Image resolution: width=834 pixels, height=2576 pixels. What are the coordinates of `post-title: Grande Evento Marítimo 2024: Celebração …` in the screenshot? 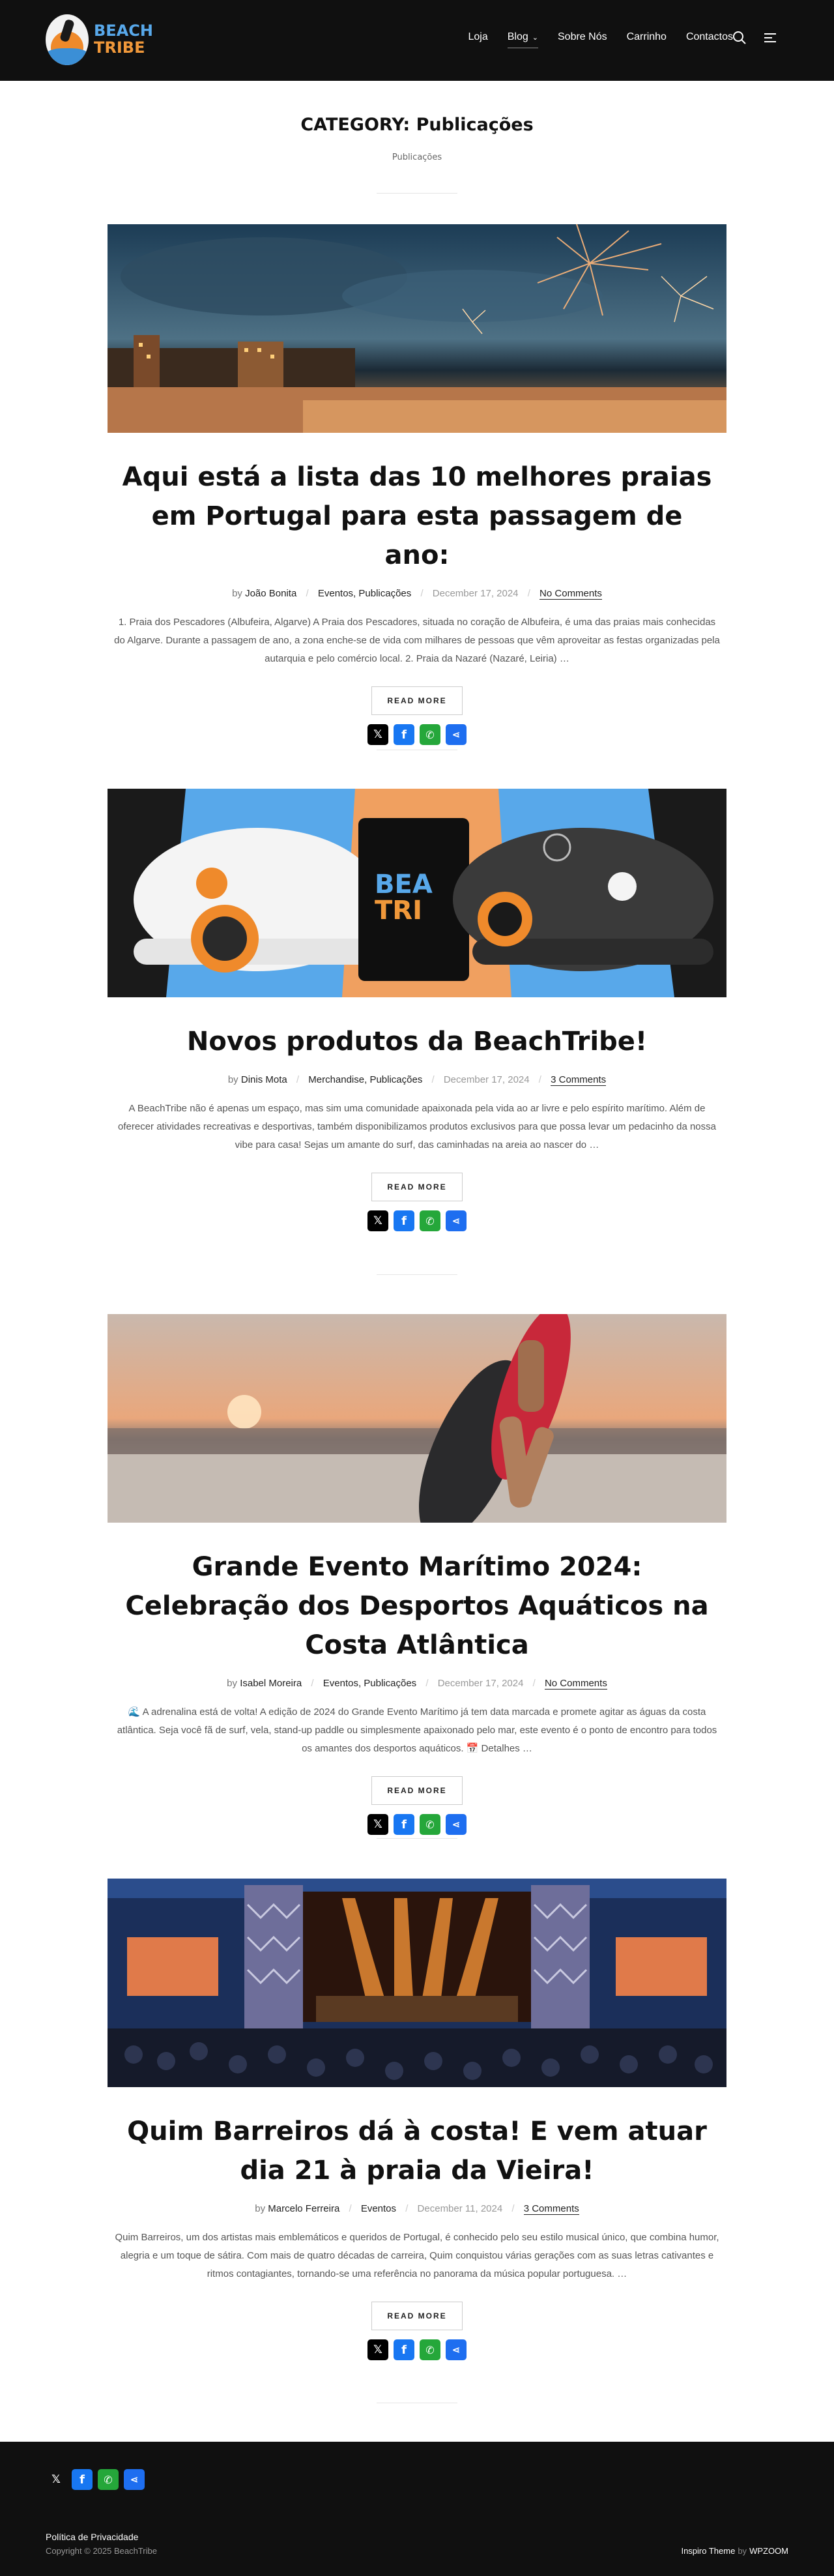 It's located at (417, 1606).